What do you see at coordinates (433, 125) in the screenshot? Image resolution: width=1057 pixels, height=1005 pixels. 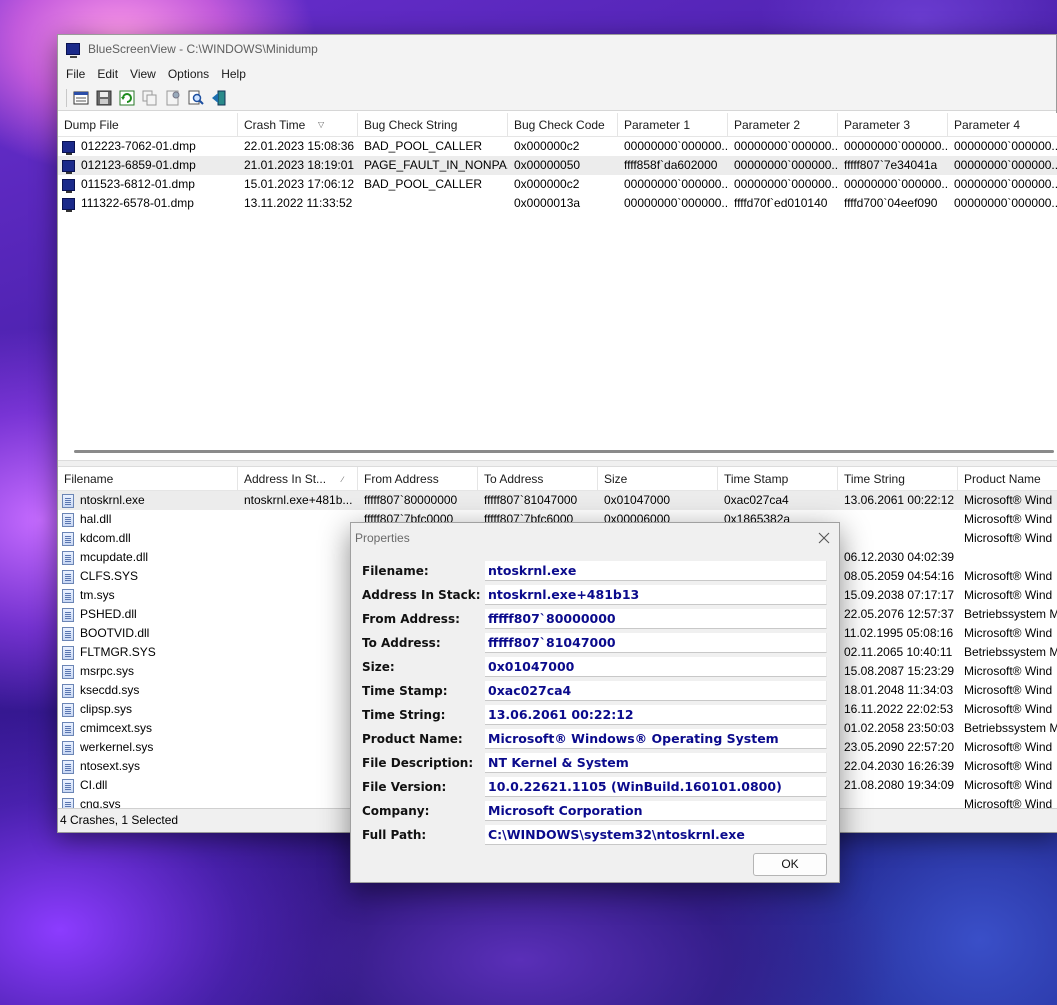 I see `column-header: Bug Check String` at bounding box center [433, 125].